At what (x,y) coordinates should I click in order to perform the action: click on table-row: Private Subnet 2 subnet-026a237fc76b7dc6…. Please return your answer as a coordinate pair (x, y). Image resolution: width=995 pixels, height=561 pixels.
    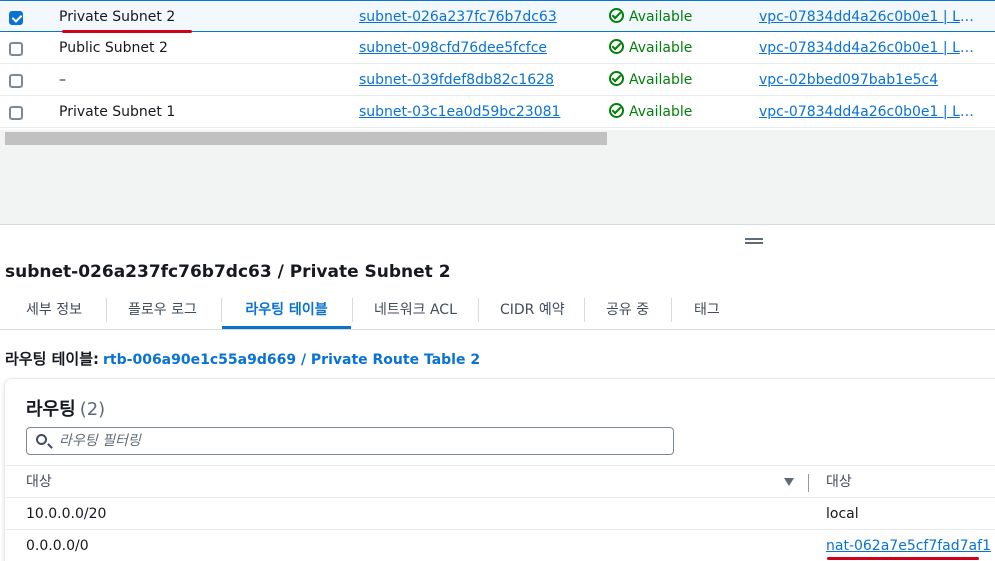
    Looking at the image, I should click on (497, 16).